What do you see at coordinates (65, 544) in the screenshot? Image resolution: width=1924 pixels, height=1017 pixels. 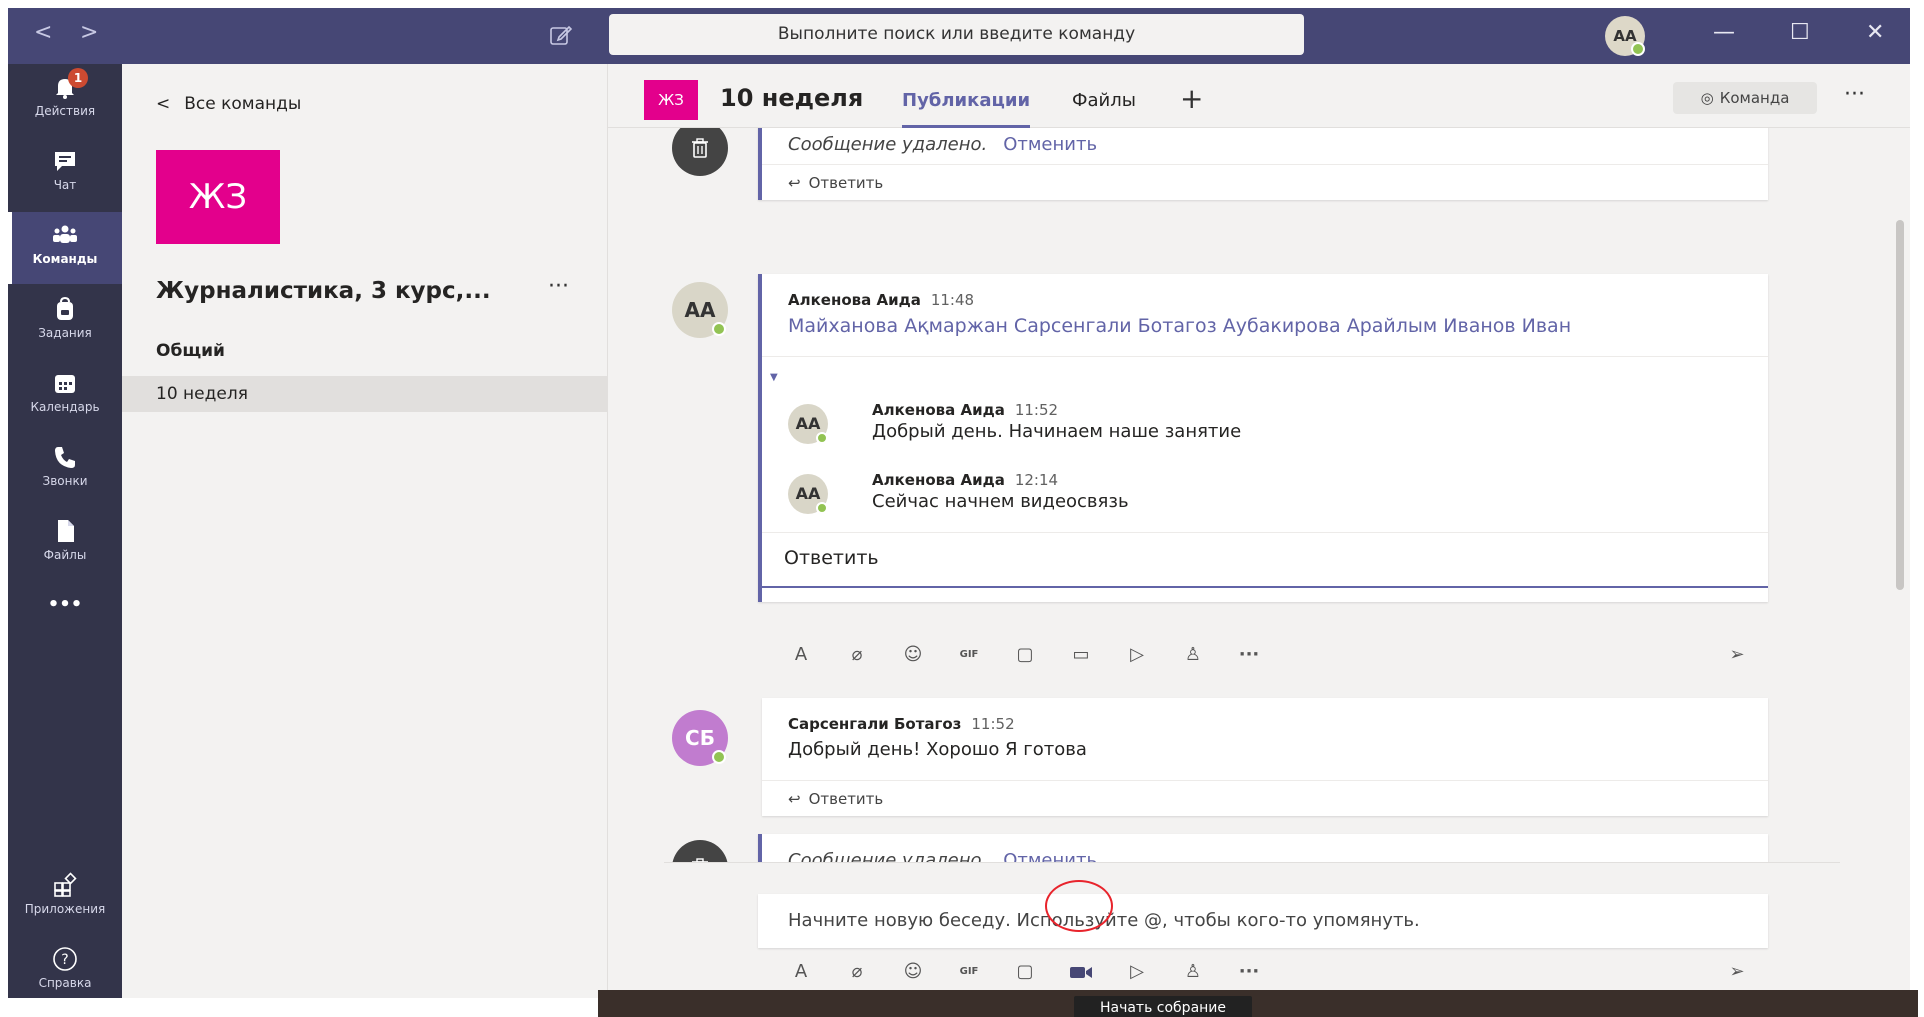 I see `rail-item-files: Файлы` at bounding box center [65, 544].